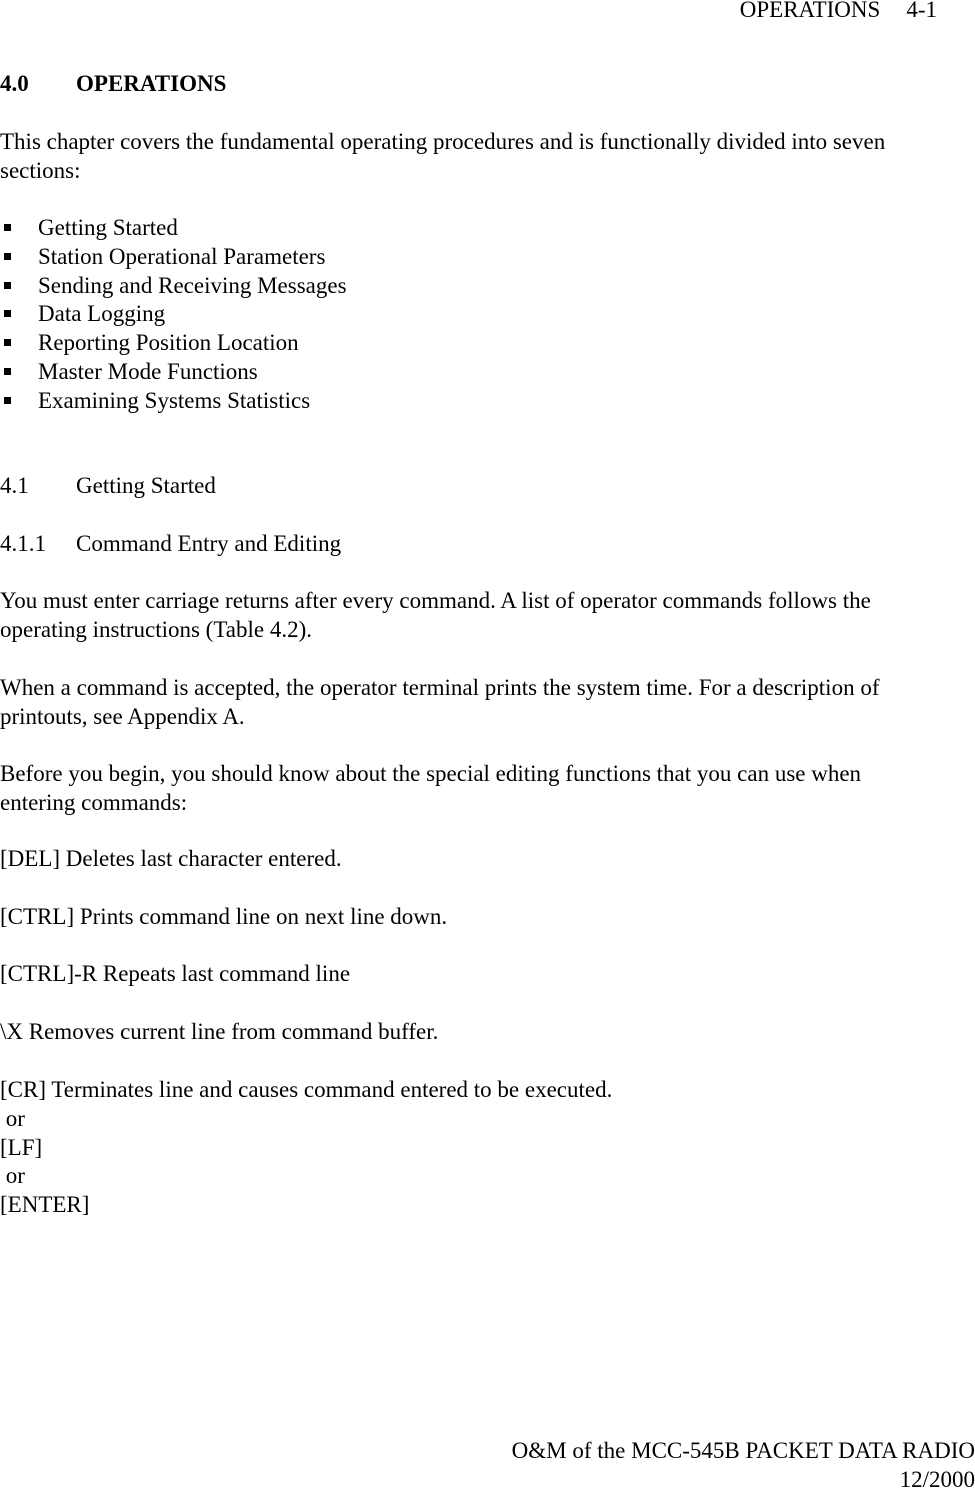 The height and width of the screenshot is (1494, 975). What do you see at coordinates (94, 802) in the screenshot?
I see `paragraph-3-line-2: entering commands:` at bounding box center [94, 802].